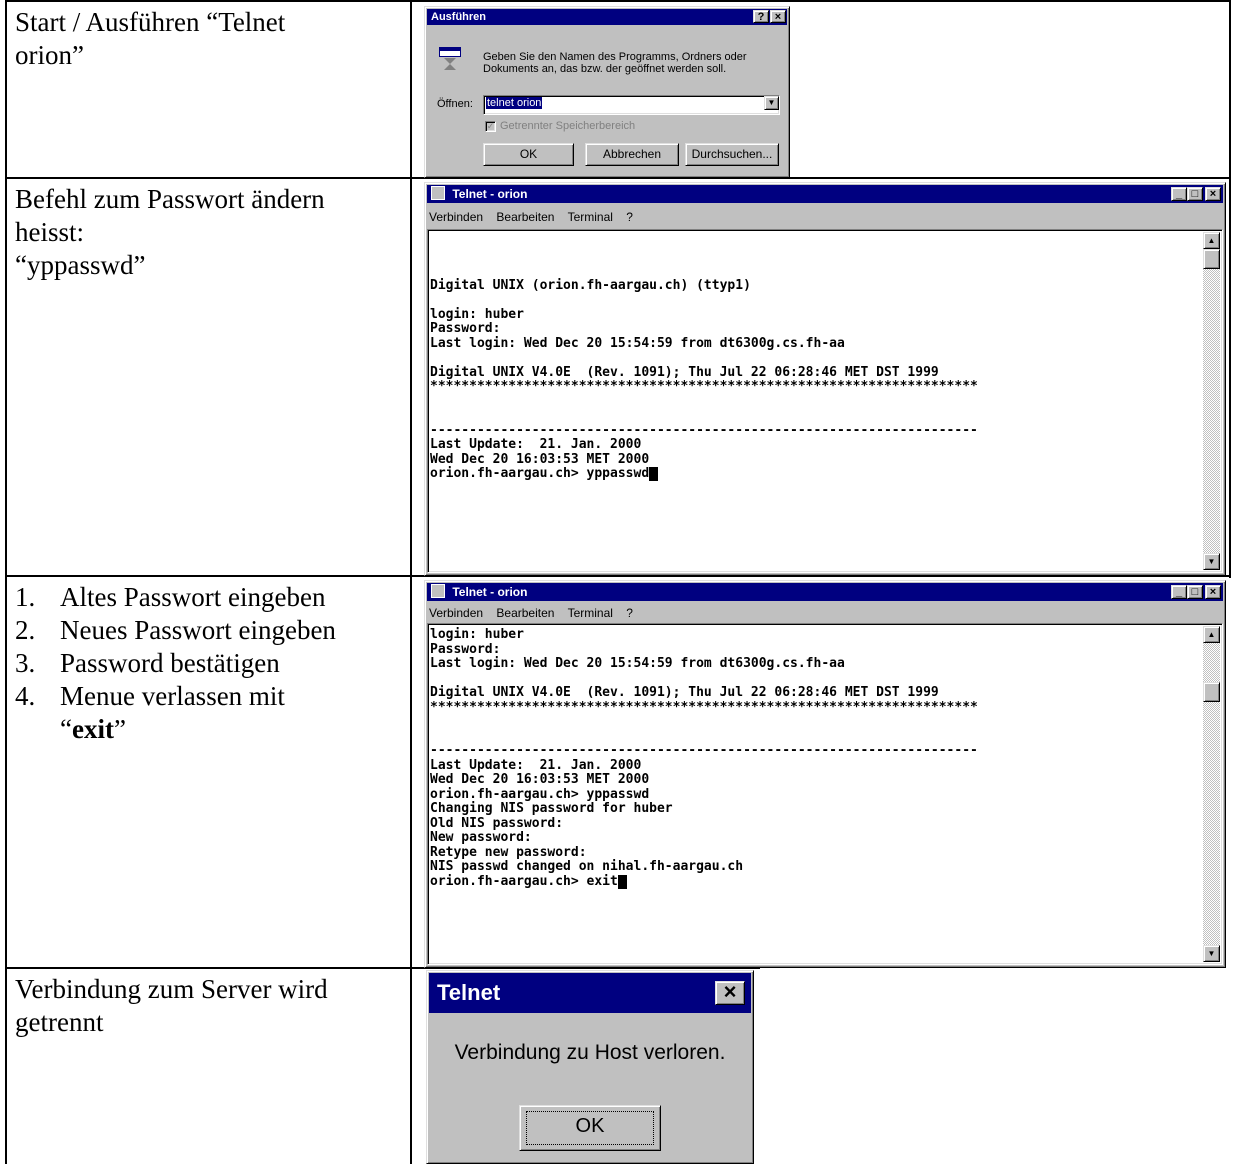 The height and width of the screenshot is (1164, 1233). Describe the element at coordinates (490, 126) in the screenshot. I see `checkbox-icon: ✓` at that location.